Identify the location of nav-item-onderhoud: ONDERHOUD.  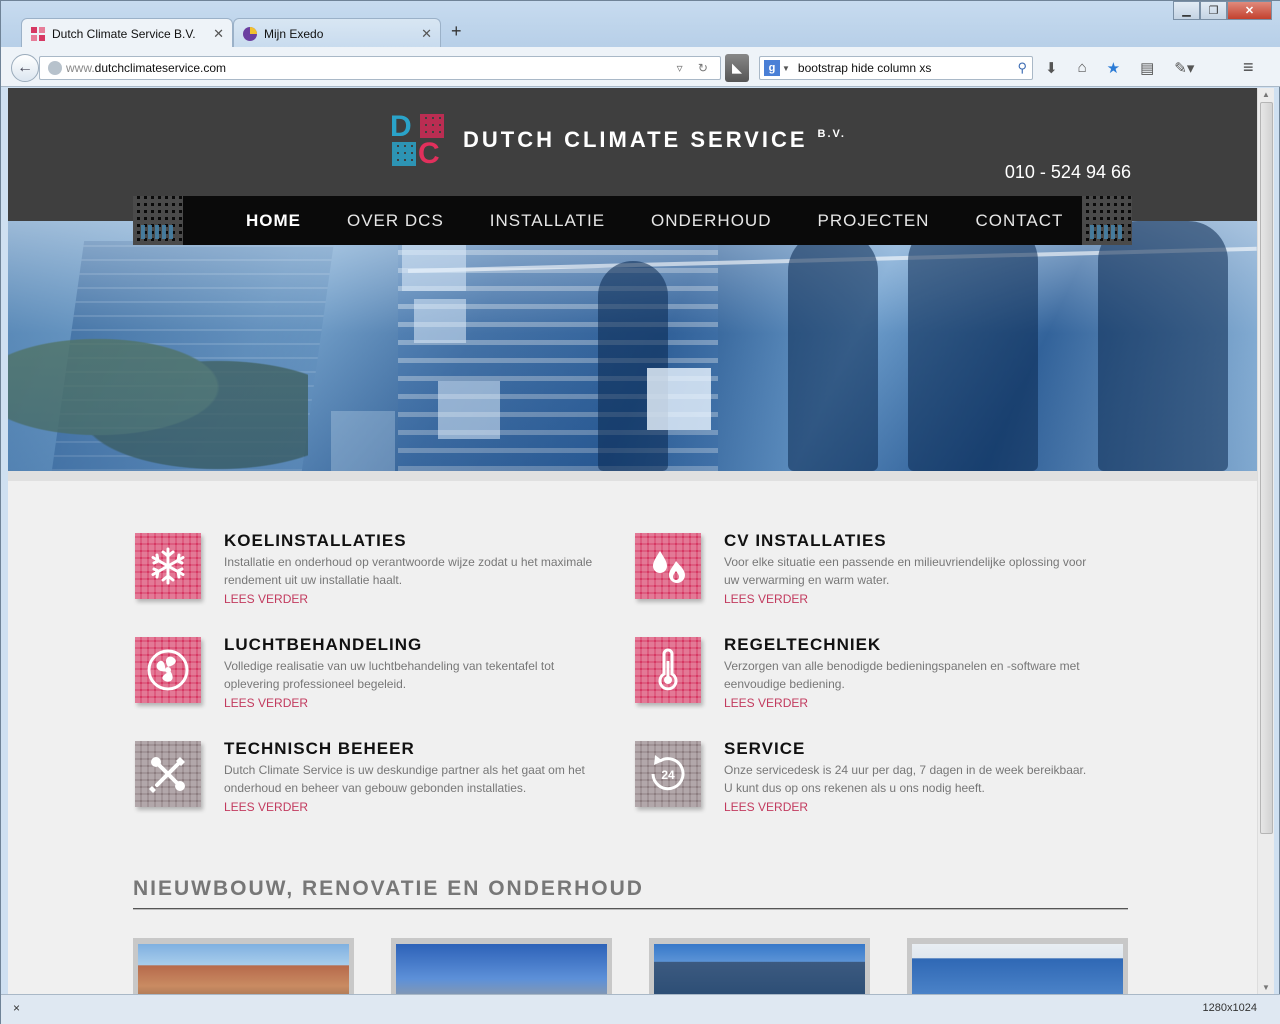
(711, 221).